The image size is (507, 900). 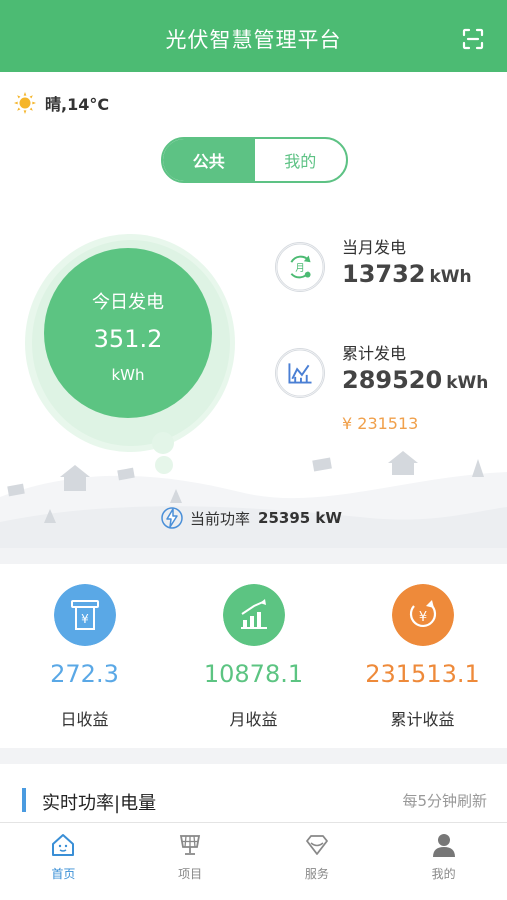 What do you see at coordinates (63, 845) in the screenshot?
I see `home-icon` at bounding box center [63, 845].